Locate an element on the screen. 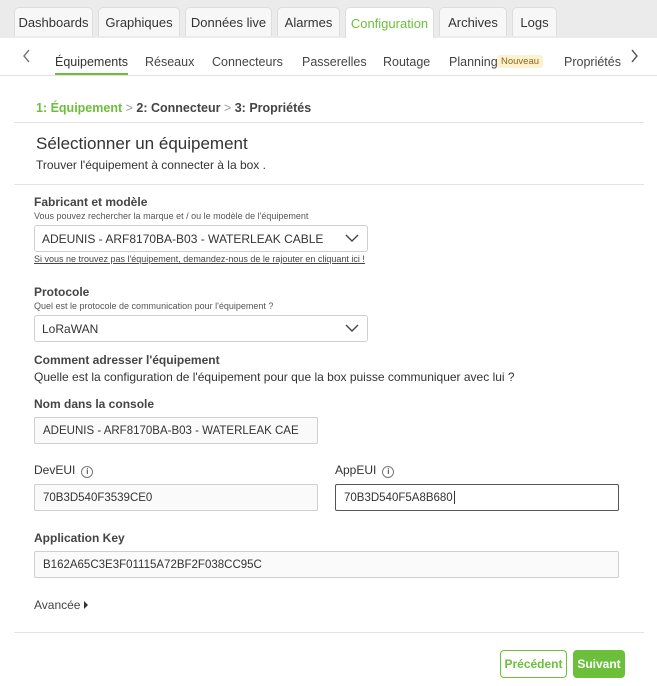 This screenshot has height=686, width=657. dev-eui-label: DevEUI is located at coordinates (55, 470).